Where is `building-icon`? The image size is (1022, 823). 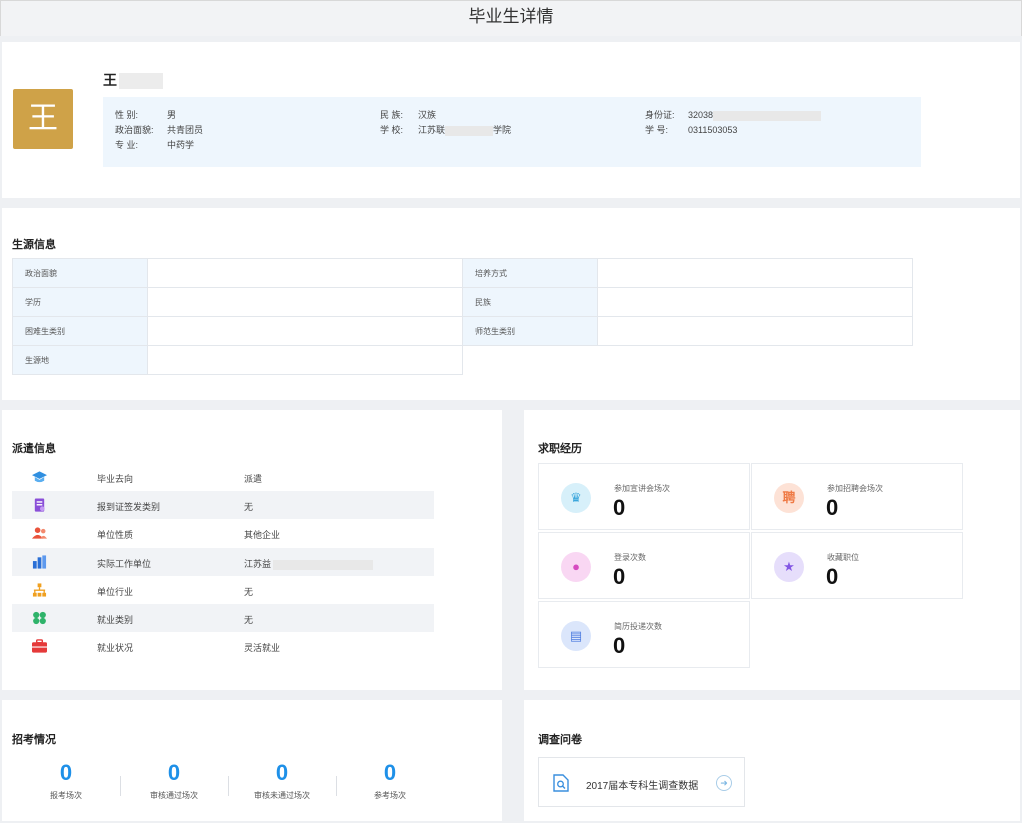 building-icon is located at coordinates (39, 562).